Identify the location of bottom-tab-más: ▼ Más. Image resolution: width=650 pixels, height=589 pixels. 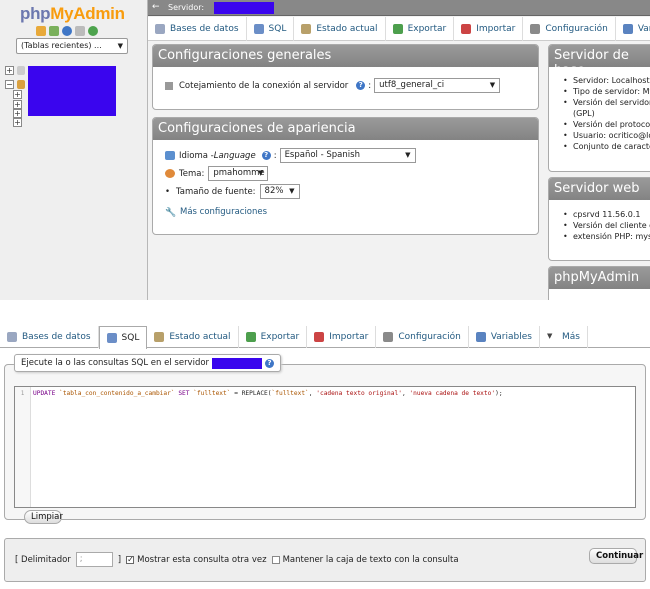
(564, 337).